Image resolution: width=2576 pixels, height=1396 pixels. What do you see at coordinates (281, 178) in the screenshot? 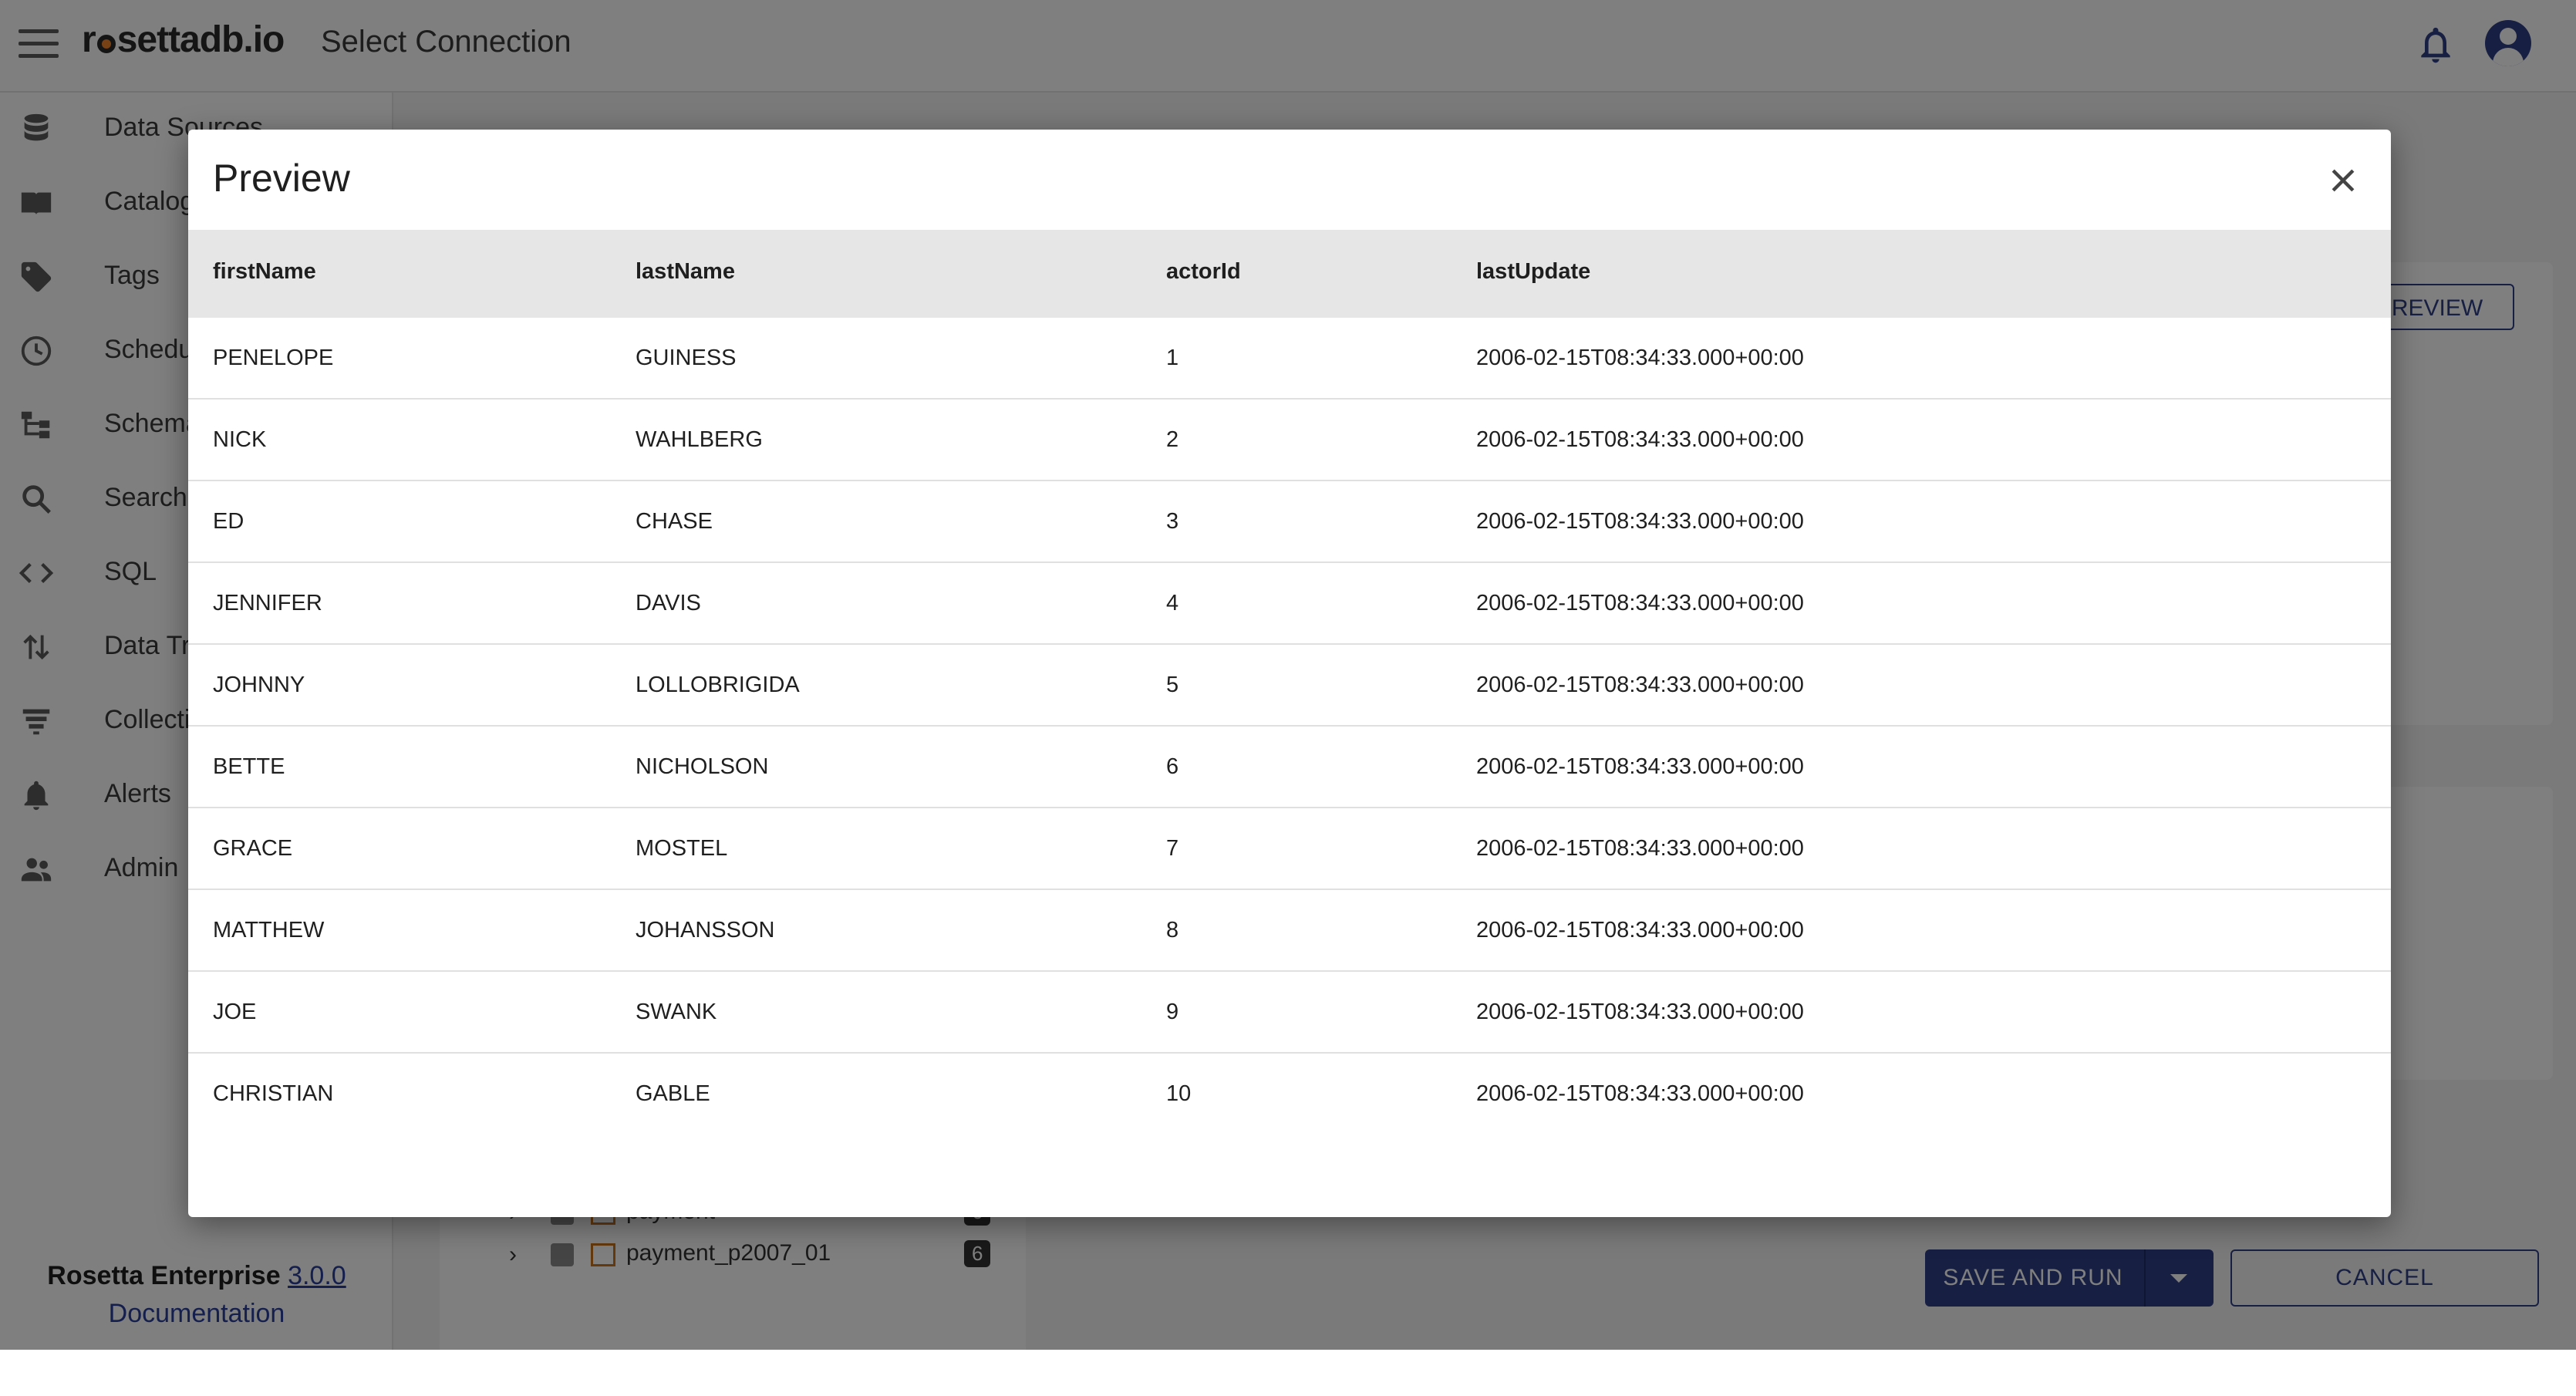
I see `dialog-title: Preview` at bounding box center [281, 178].